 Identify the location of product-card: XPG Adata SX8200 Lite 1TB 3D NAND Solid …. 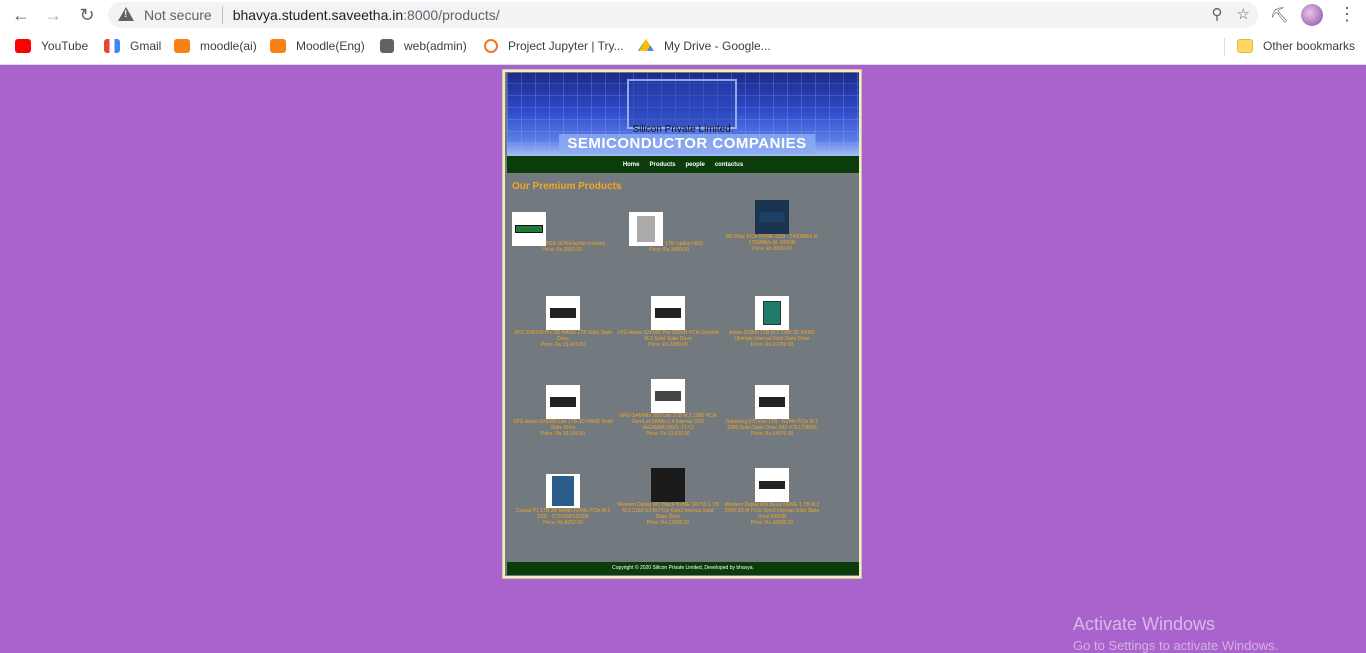
(563, 411).